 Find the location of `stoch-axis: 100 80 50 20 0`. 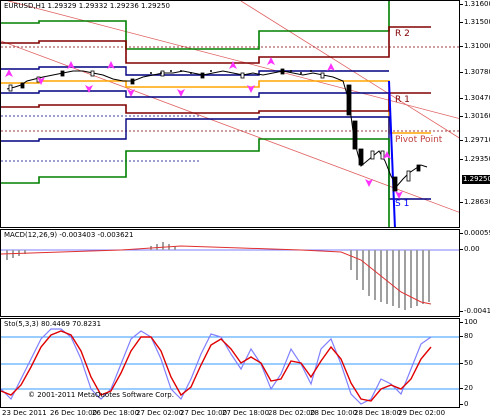

stoch-axis: 100 80 50 20 0 is located at coordinates (475, 363).